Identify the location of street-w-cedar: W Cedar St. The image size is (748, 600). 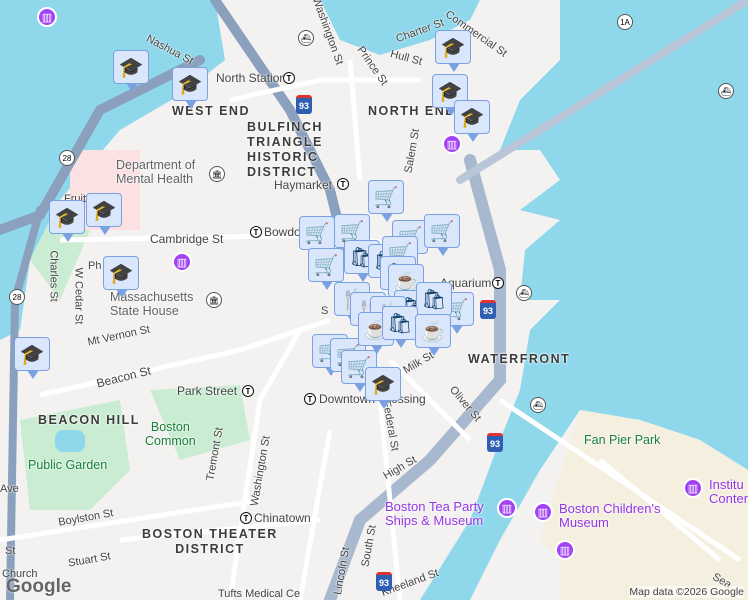
(78, 296).